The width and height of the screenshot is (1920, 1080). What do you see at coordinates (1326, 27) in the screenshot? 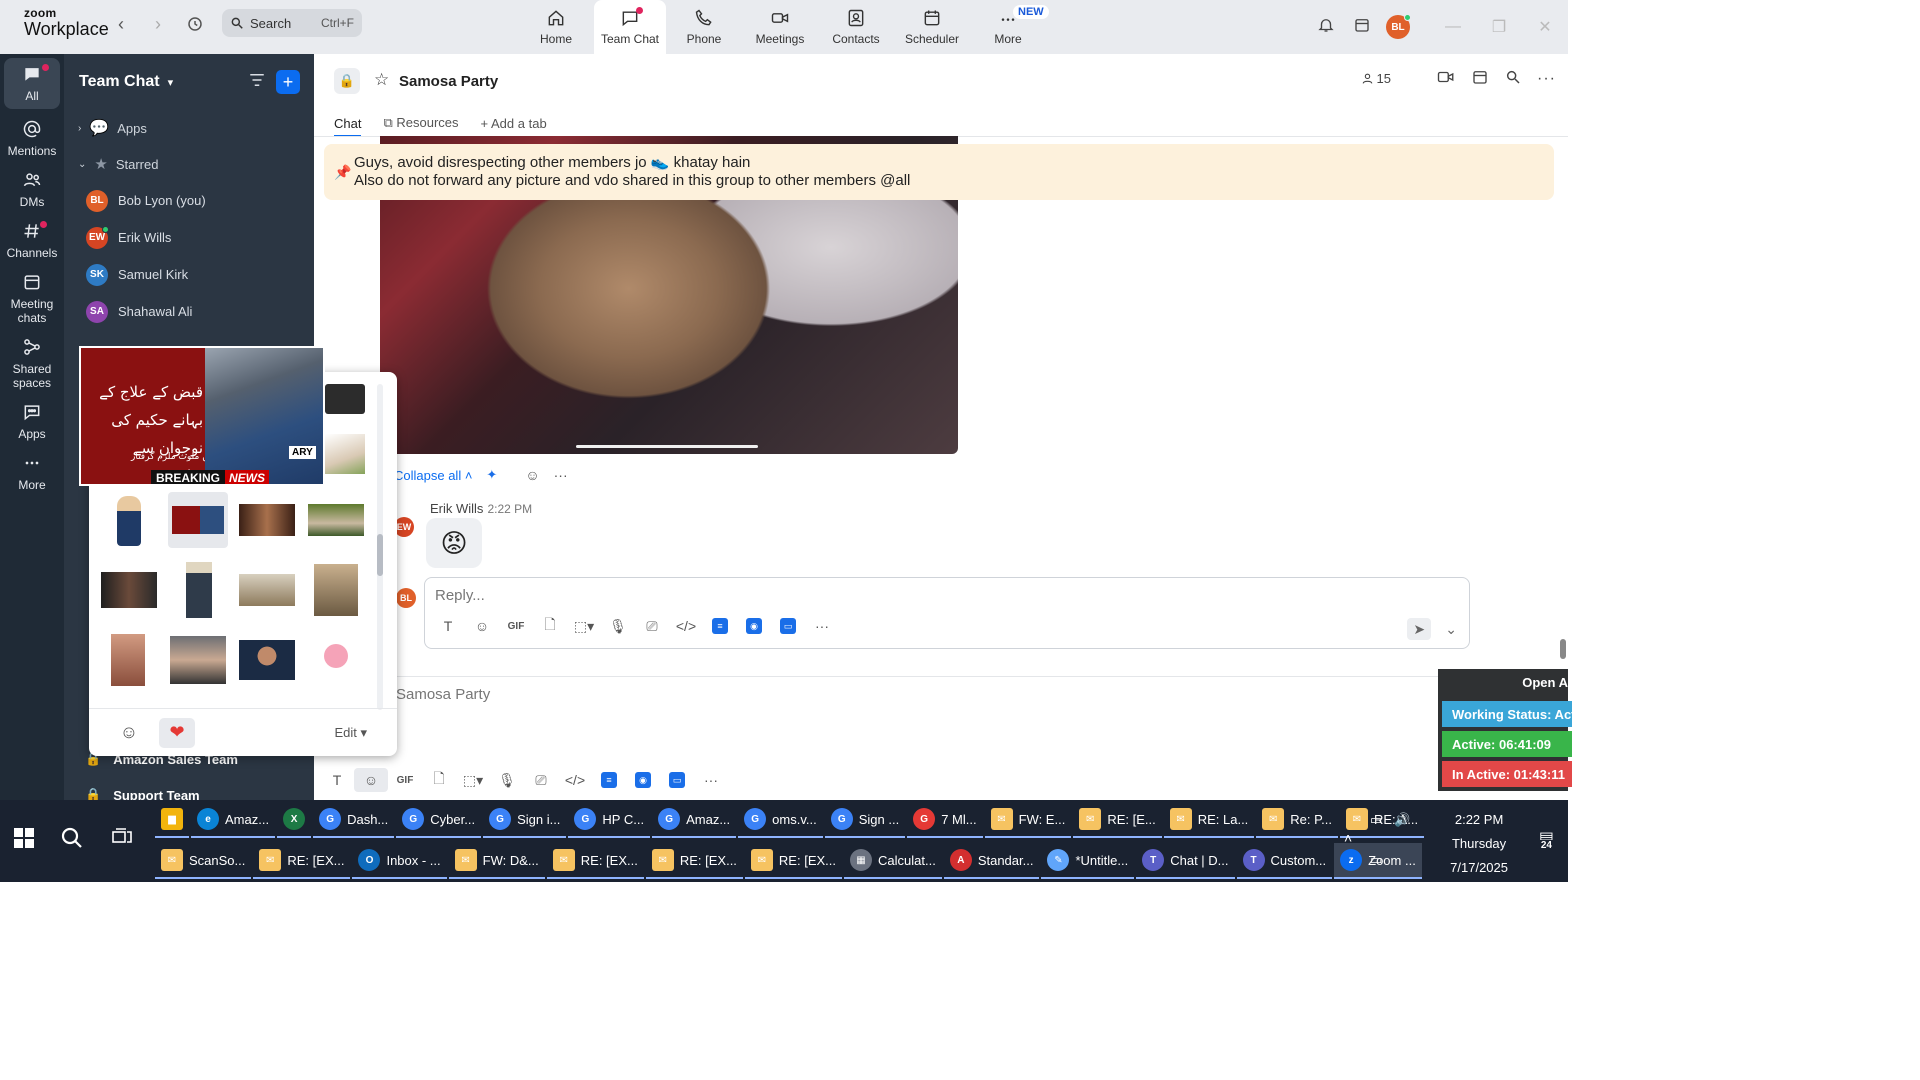
I see `bell-icon` at bounding box center [1326, 27].